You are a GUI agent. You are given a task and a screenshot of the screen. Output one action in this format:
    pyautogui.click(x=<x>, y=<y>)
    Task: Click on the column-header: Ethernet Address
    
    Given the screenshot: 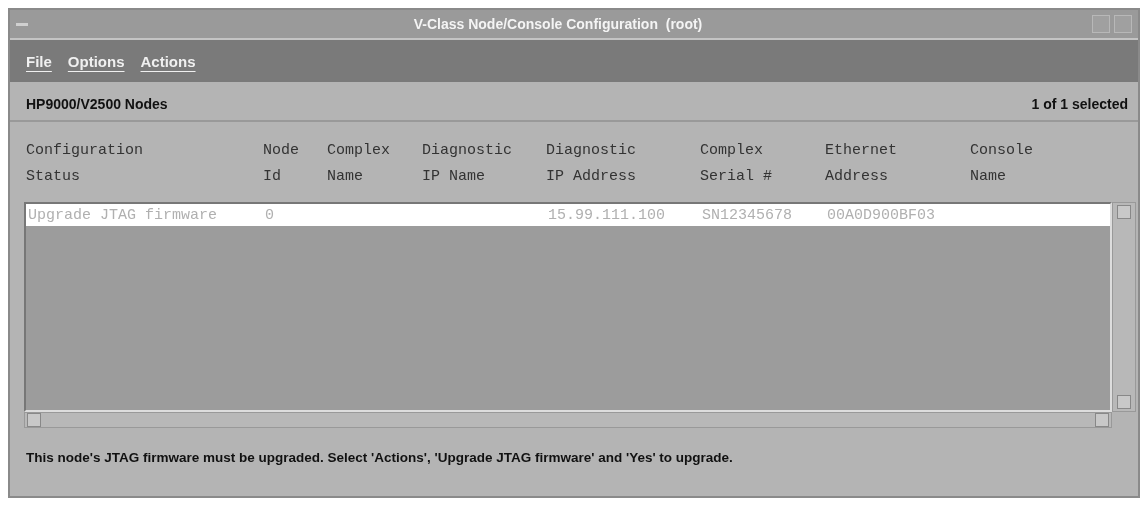 What is the action you would take?
    pyautogui.click(x=861, y=164)
    